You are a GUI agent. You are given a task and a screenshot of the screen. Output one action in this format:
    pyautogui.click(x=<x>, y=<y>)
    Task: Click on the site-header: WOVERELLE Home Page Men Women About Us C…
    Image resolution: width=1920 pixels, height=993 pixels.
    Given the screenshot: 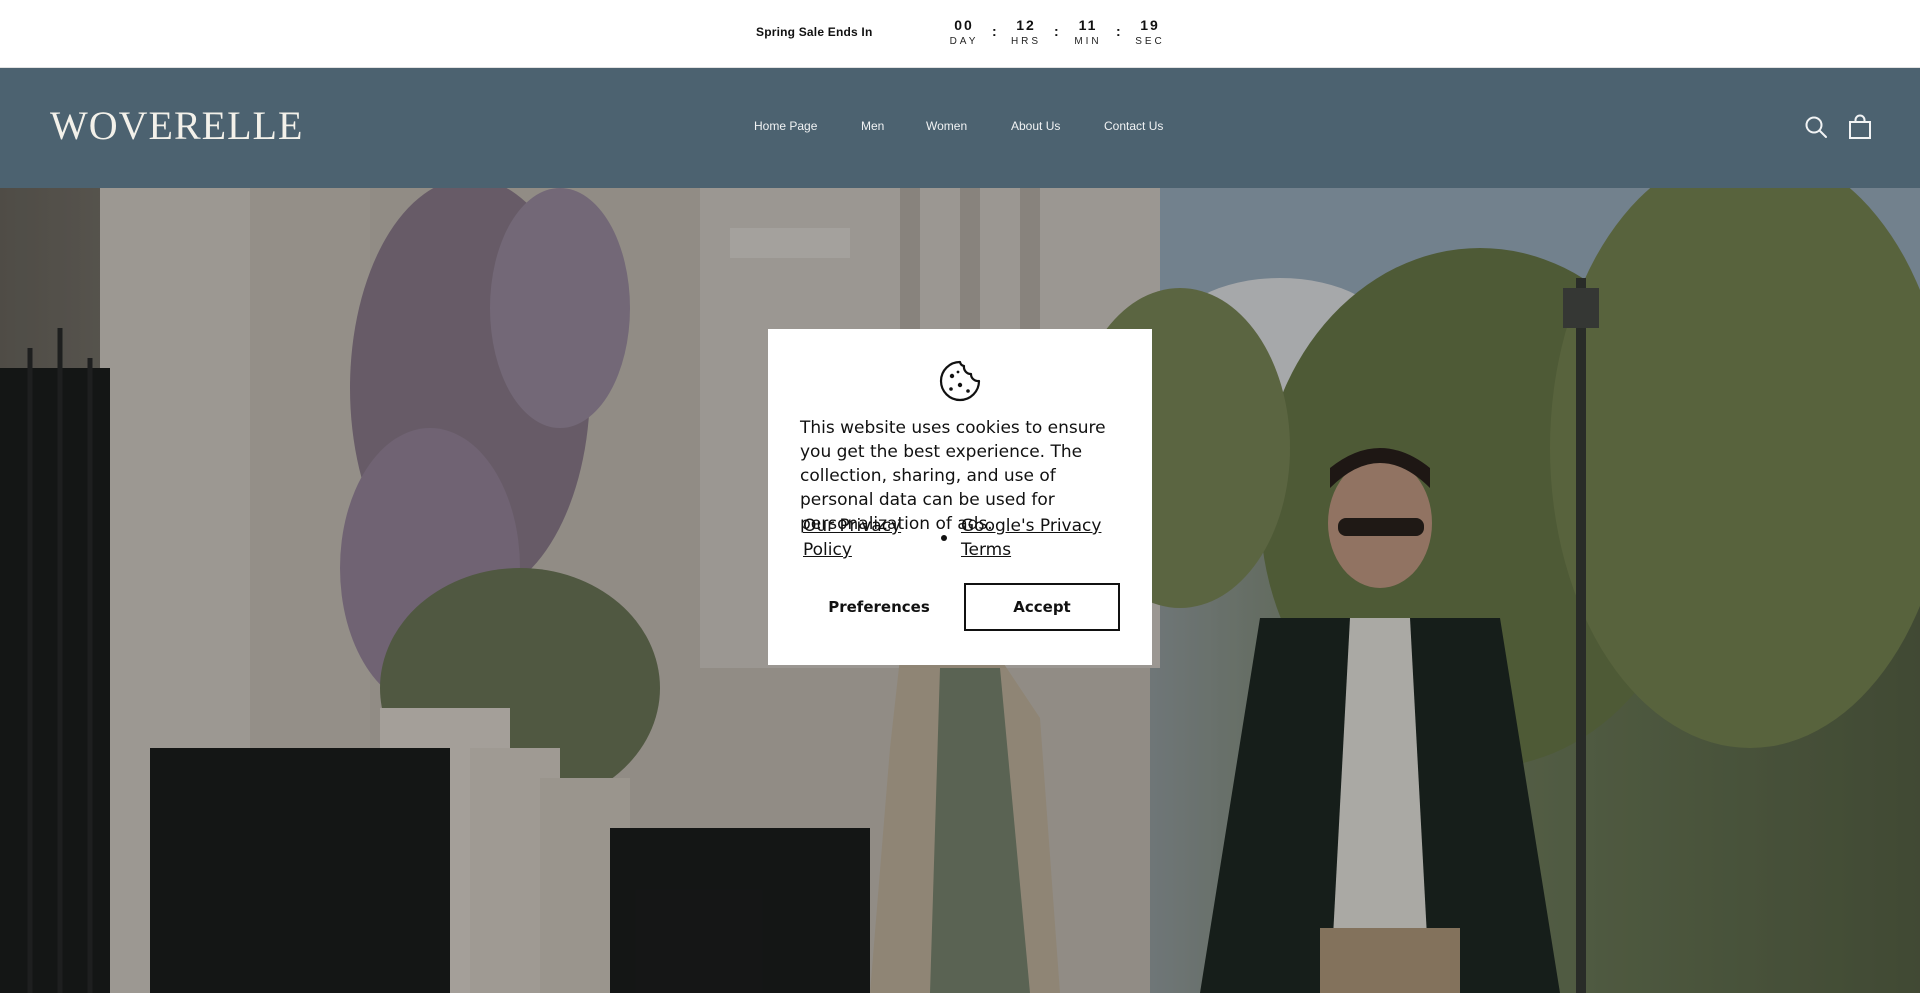 What is the action you would take?
    pyautogui.click(x=960, y=128)
    